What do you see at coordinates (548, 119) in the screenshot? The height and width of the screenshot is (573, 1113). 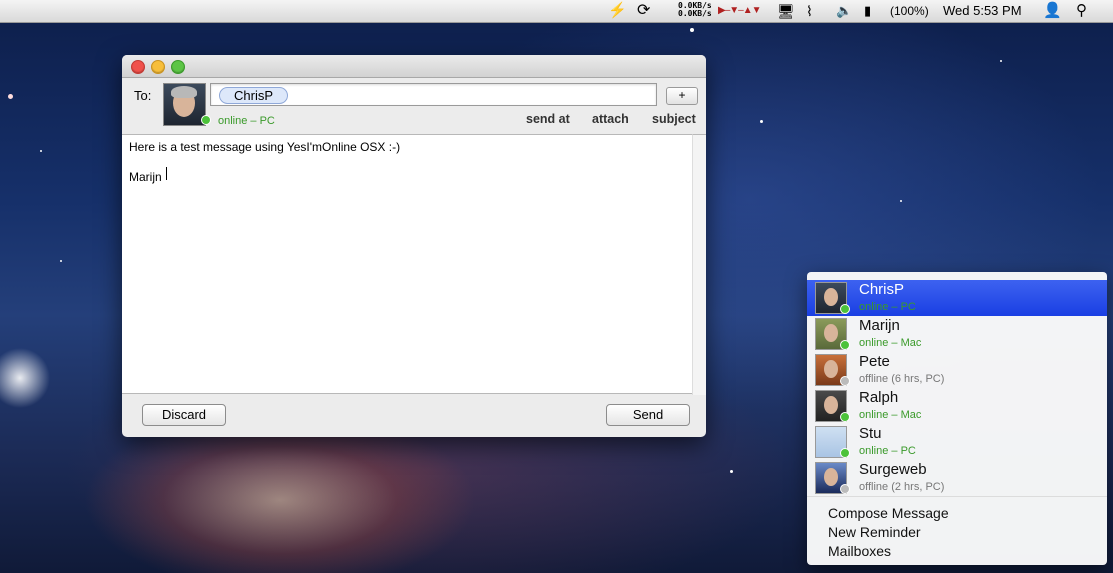 I see `send-at-link: send at` at bounding box center [548, 119].